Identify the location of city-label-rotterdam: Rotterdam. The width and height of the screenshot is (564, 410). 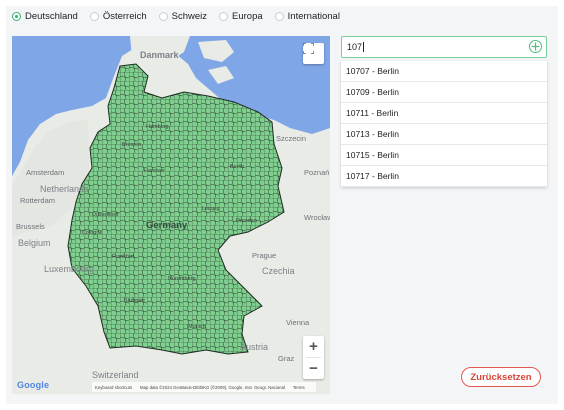
(38, 200).